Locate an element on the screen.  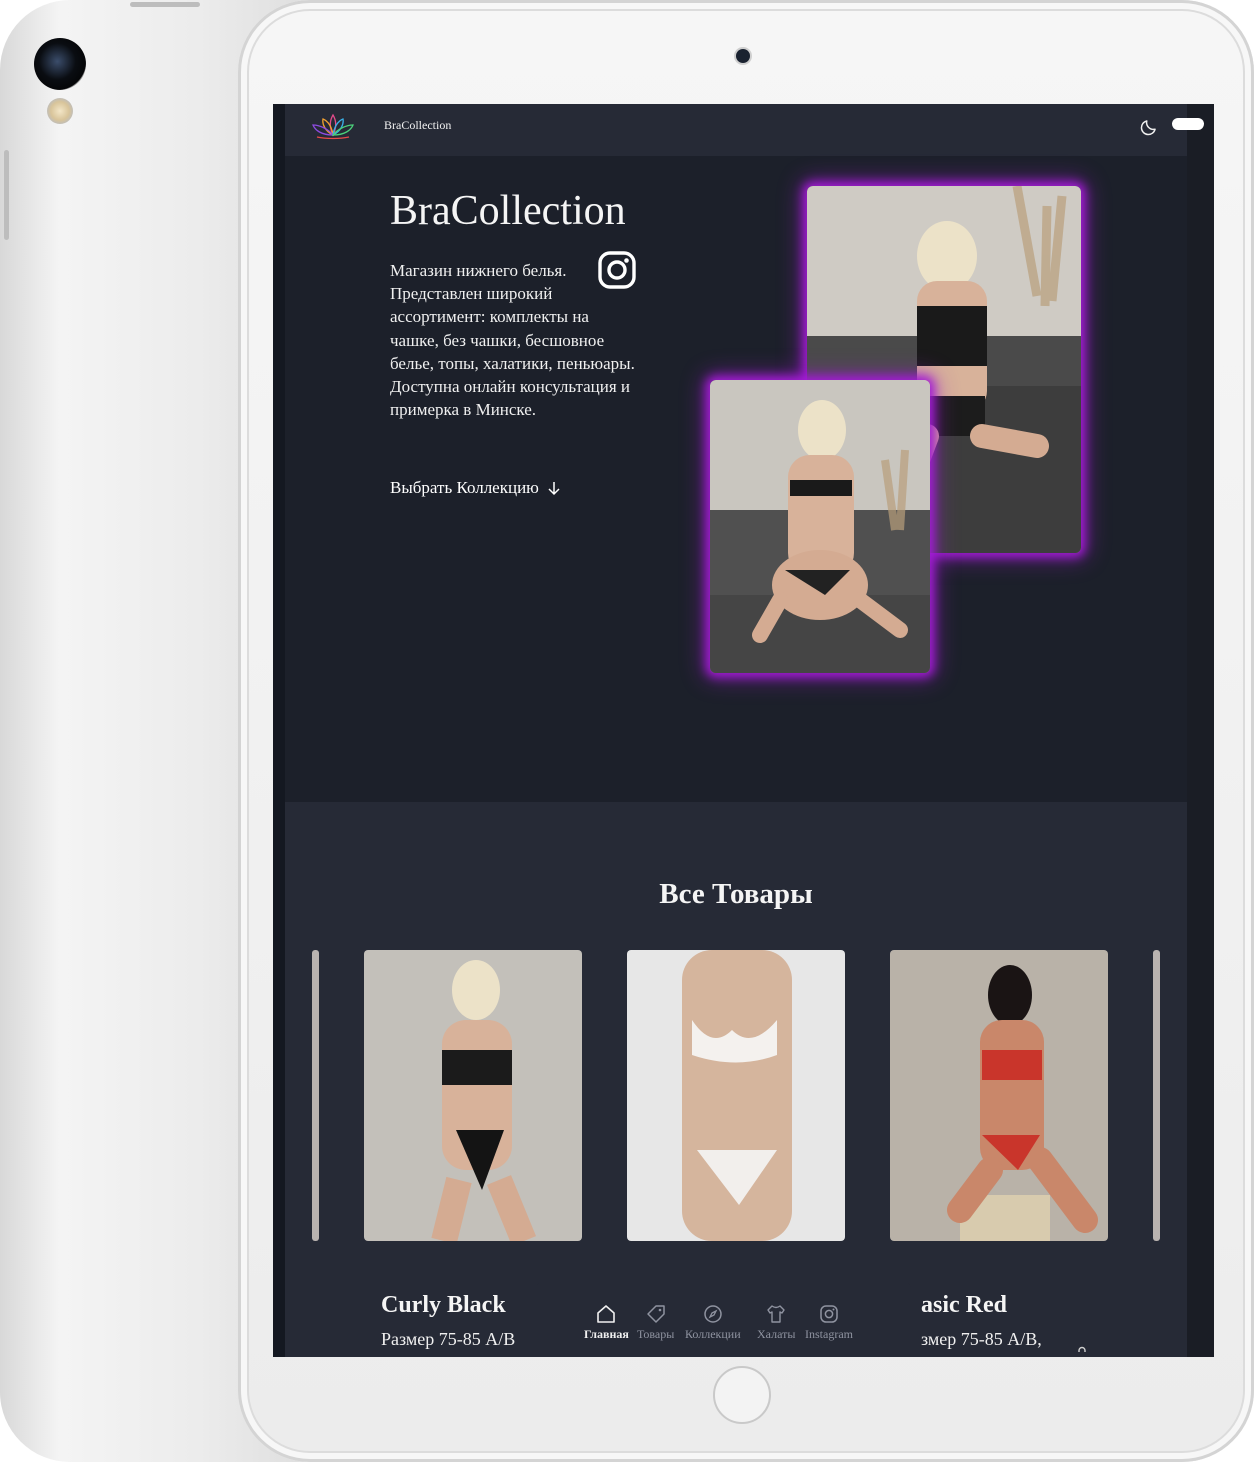
scrollbar is located at coordinates (1200, 730).